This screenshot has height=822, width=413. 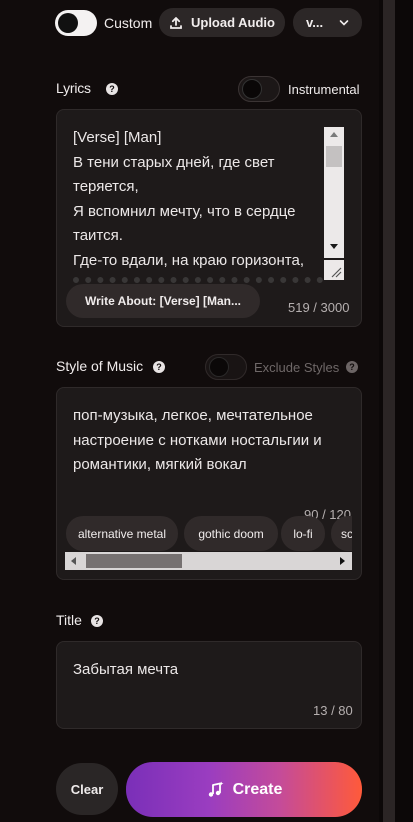 I want to click on lyrics-line: Где-то вдали, на краю горизонта,, so click(x=188, y=260).